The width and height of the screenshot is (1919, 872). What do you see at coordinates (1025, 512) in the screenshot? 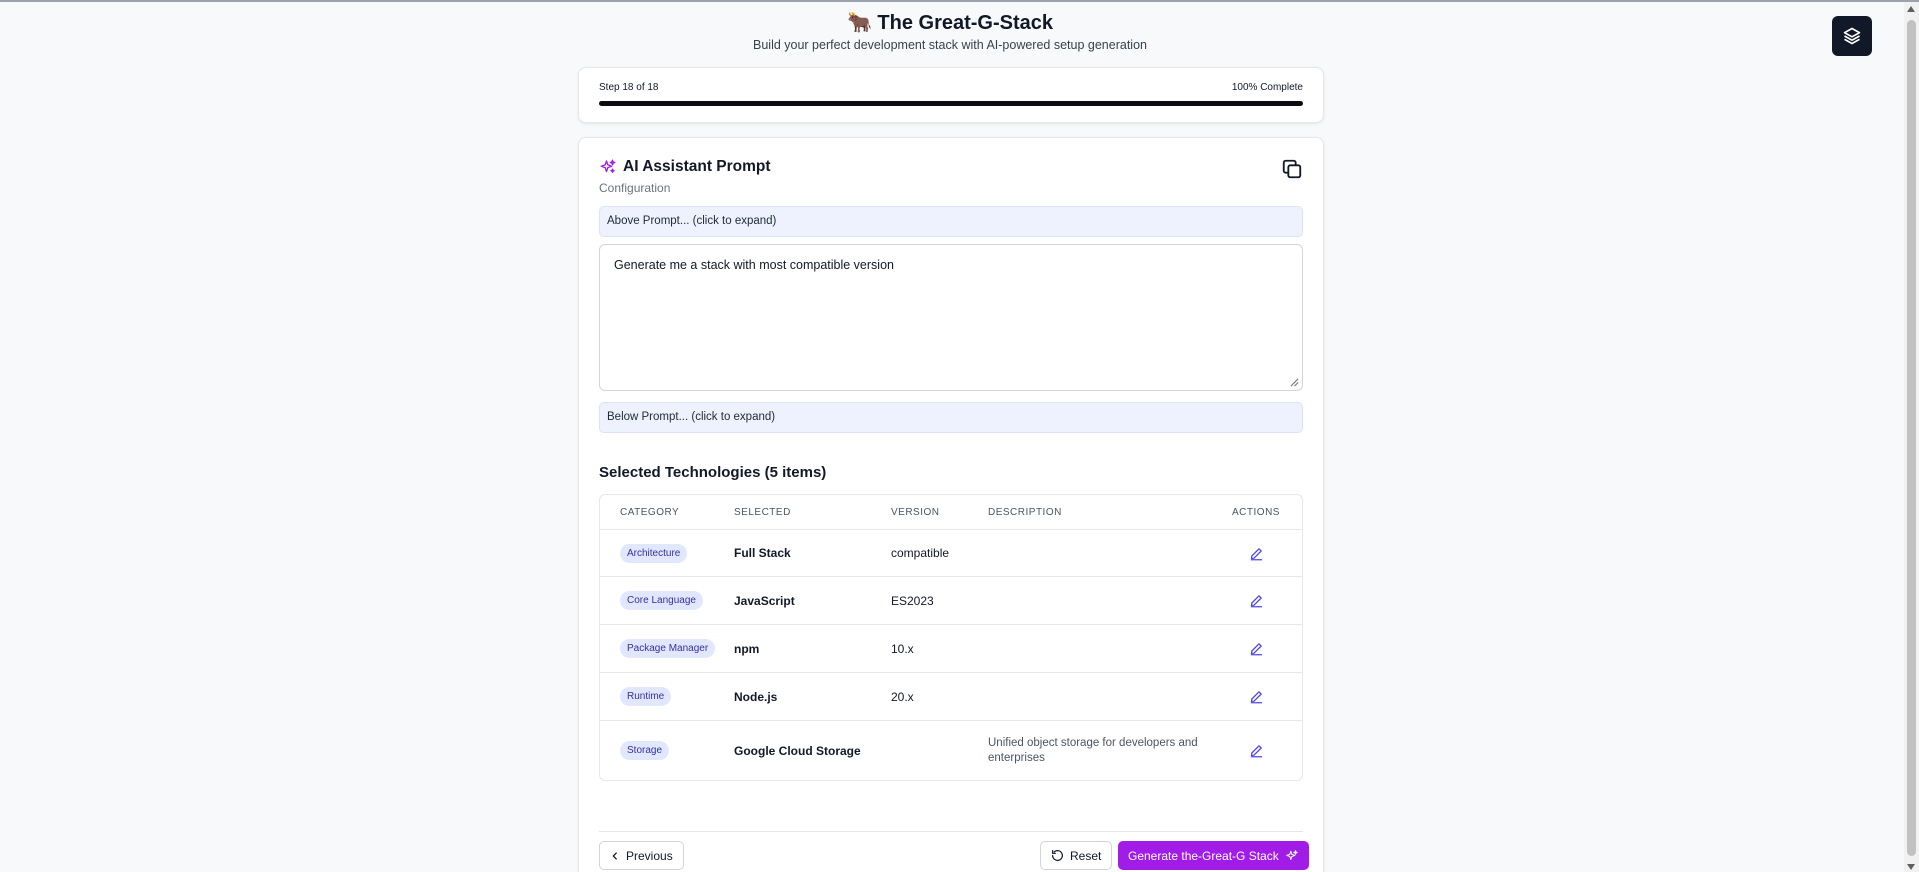
I see `column-header-description: Description` at bounding box center [1025, 512].